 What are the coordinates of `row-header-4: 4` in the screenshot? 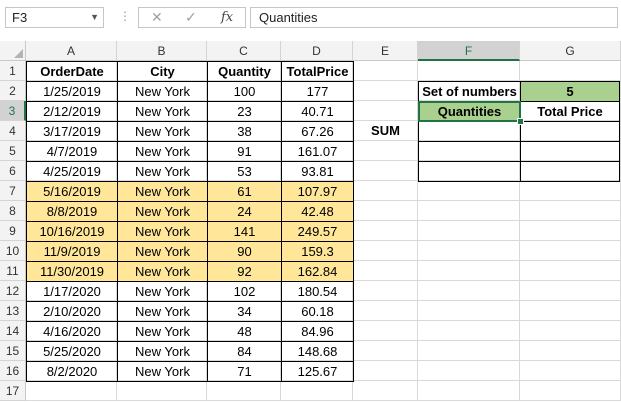 It's located at (13, 131).